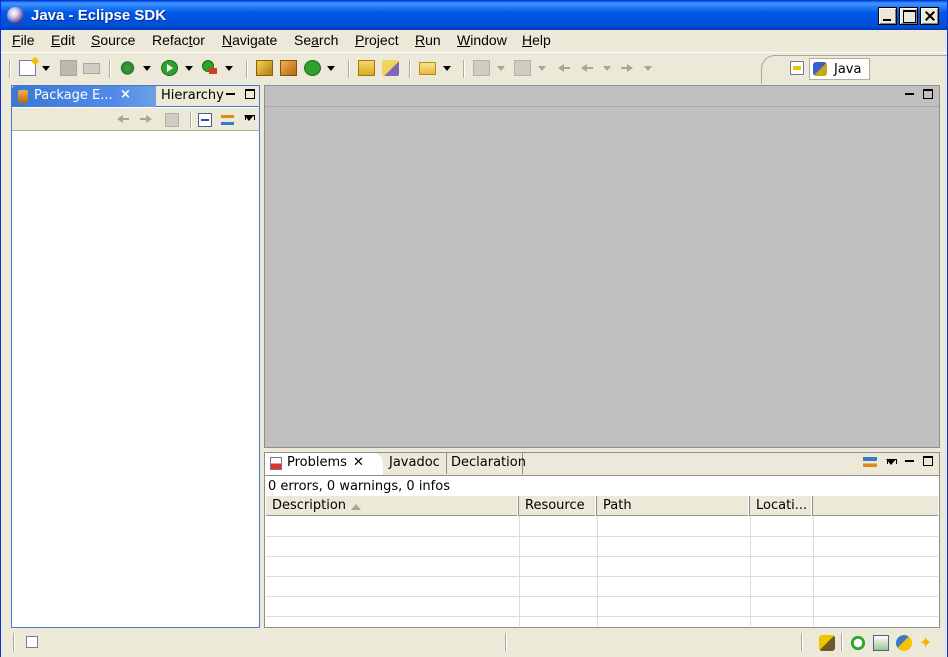  I want to click on new-icon, so click(27, 68).